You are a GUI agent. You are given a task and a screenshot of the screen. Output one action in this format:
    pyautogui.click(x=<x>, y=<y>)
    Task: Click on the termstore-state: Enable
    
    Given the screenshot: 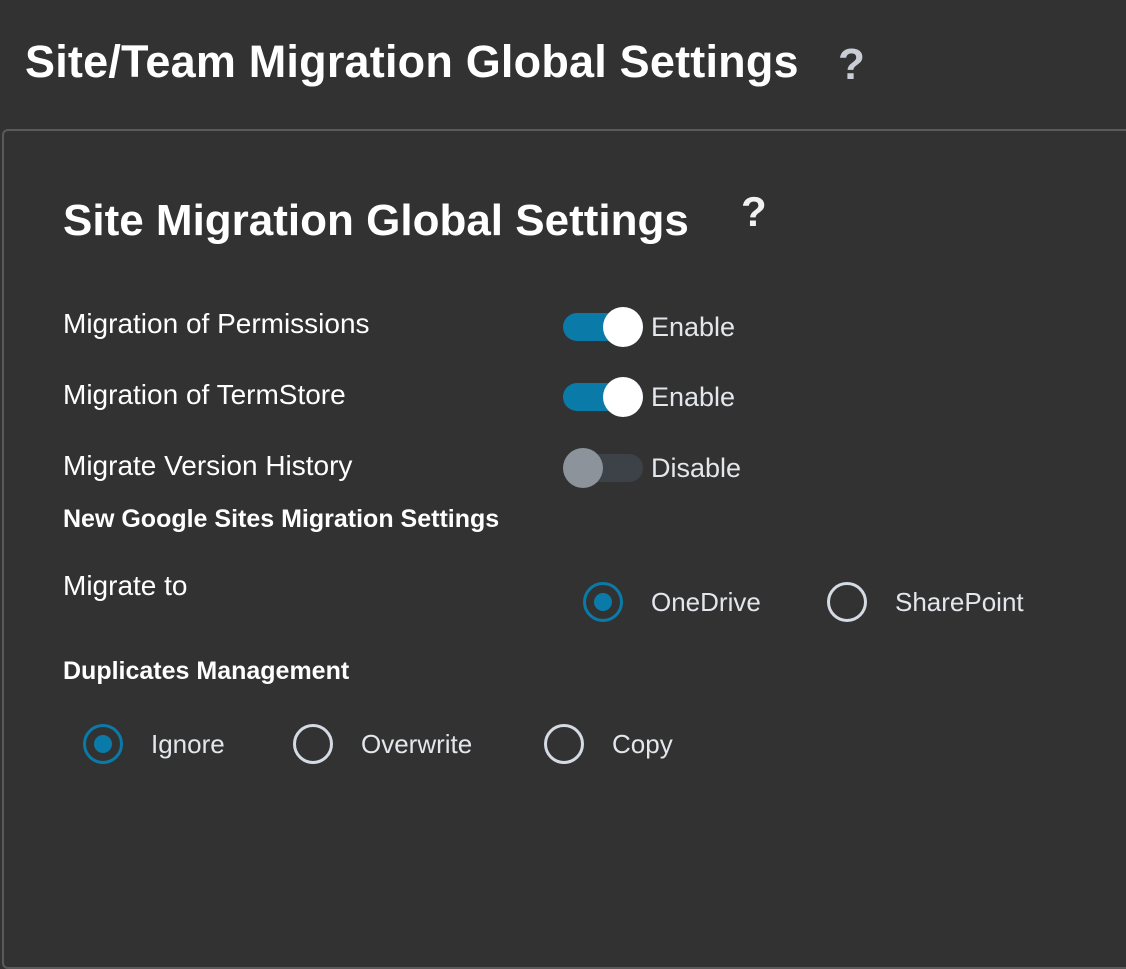 What is the action you would take?
    pyautogui.click(x=693, y=397)
    